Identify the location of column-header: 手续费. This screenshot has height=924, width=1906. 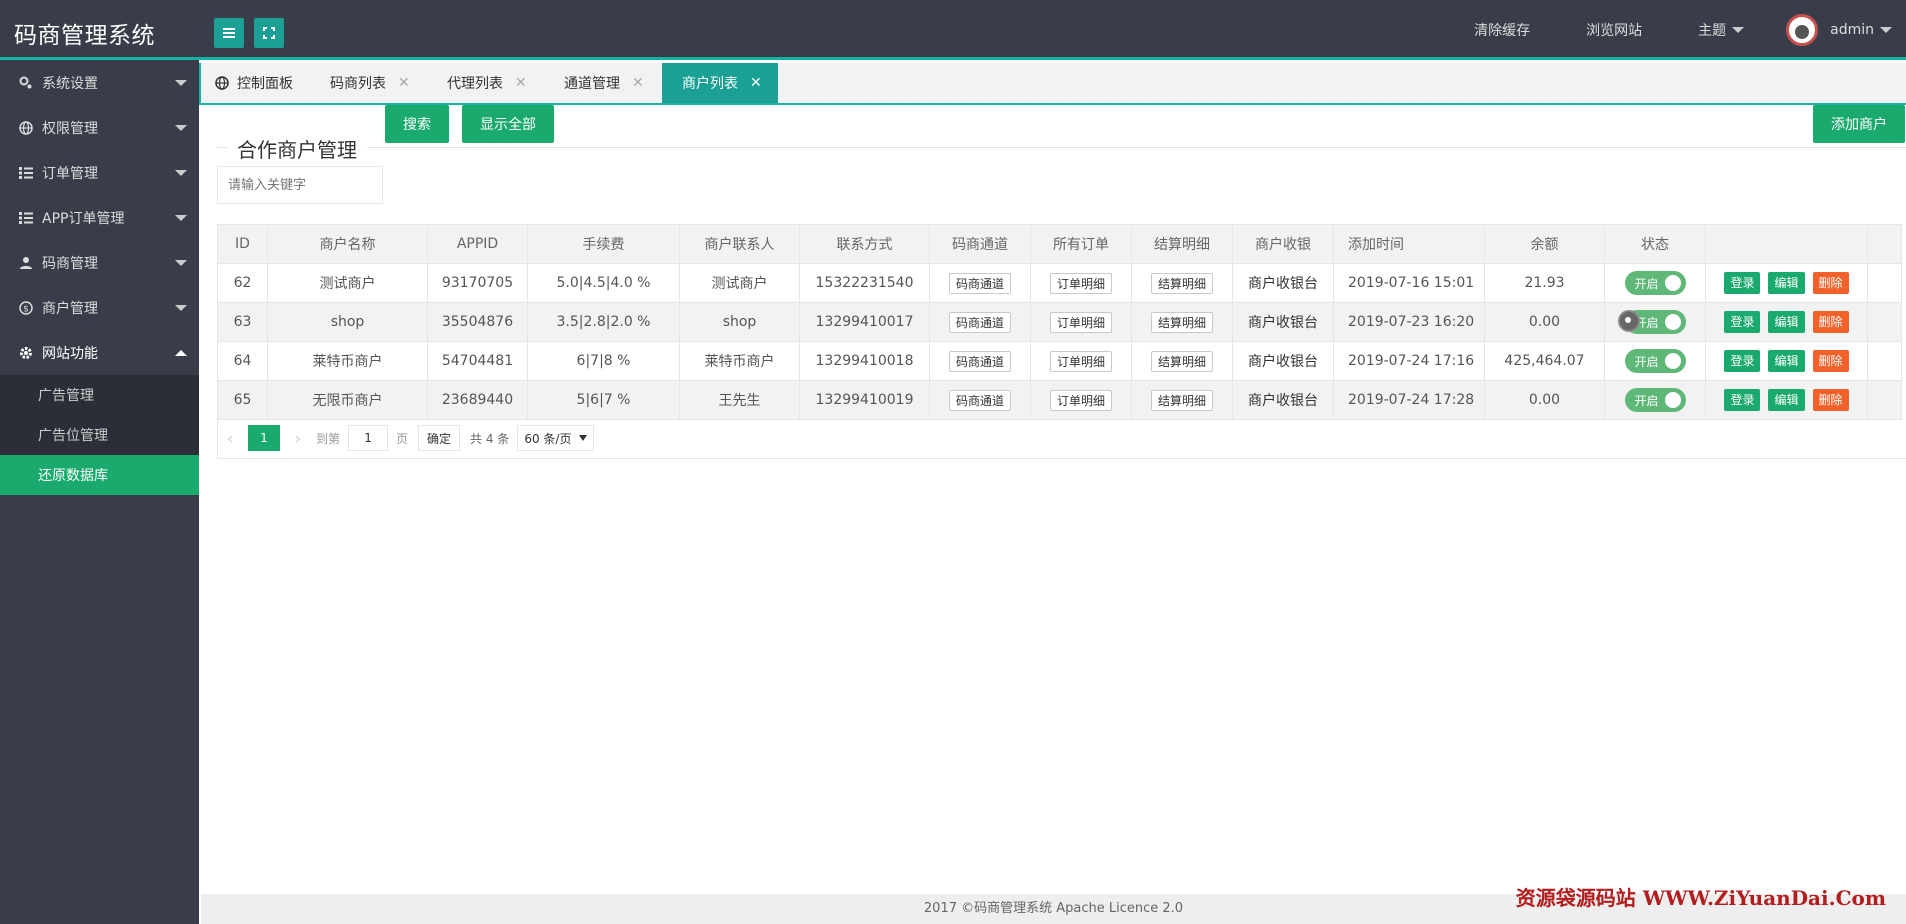
(603, 244).